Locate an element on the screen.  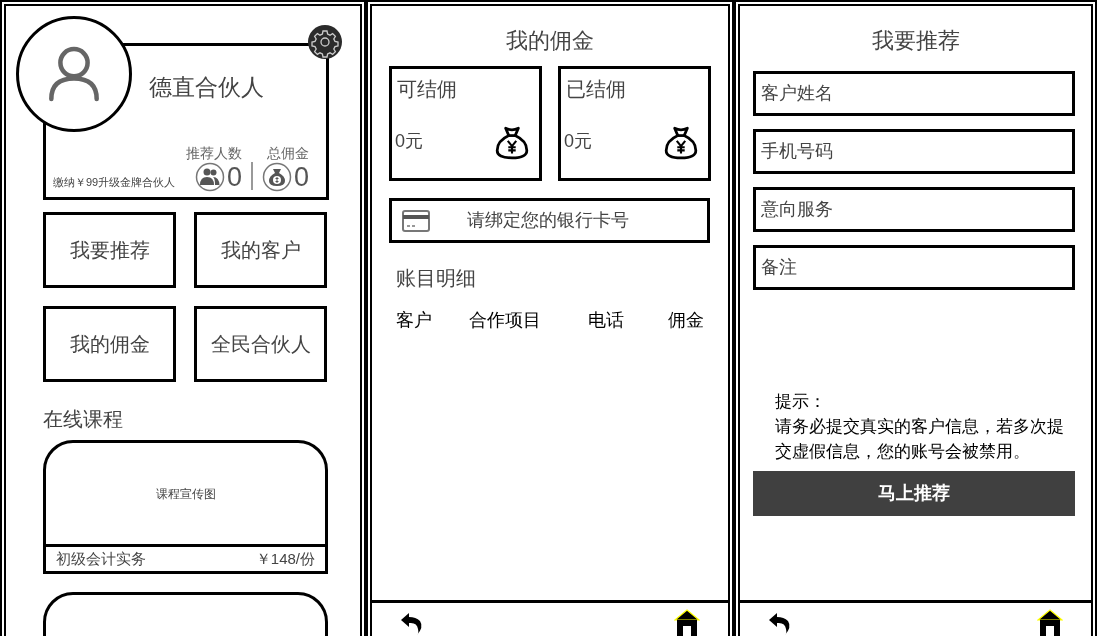
balance-label: 可结佣 is located at coordinates (427, 89).